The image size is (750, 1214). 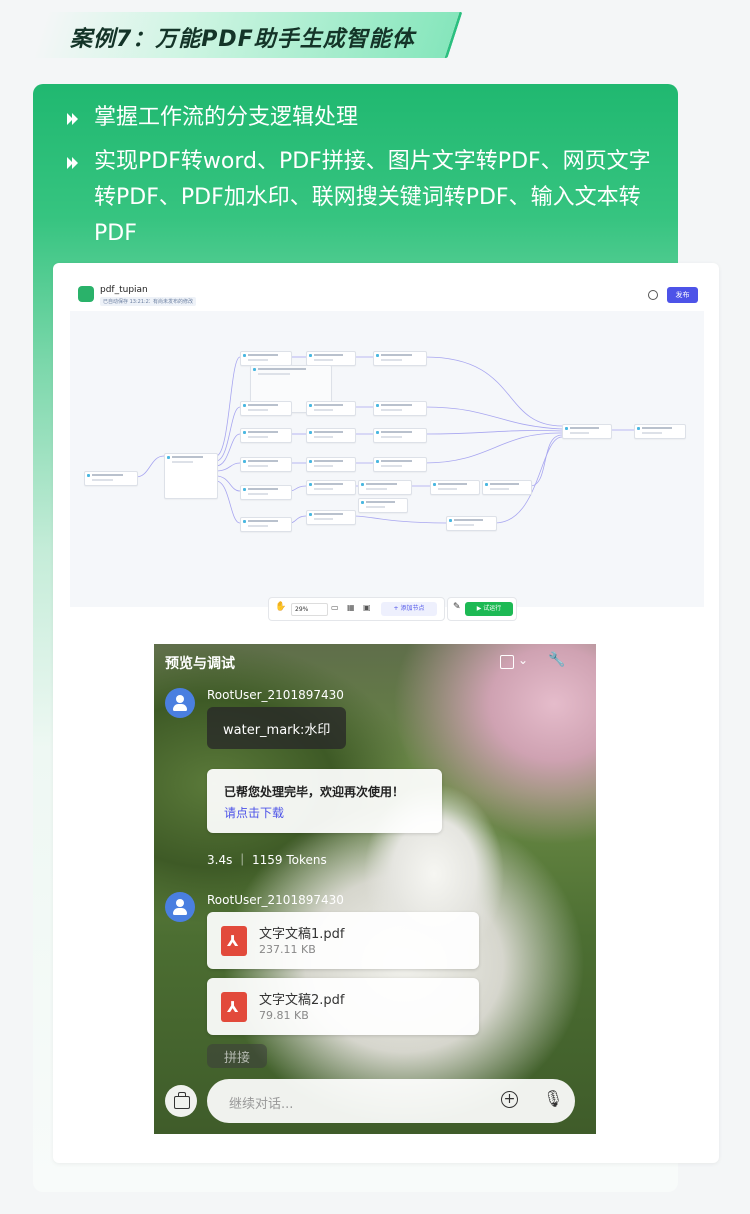 What do you see at coordinates (653, 295) in the screenshot?
I see `history-icon` at bounding box center [653, 295].